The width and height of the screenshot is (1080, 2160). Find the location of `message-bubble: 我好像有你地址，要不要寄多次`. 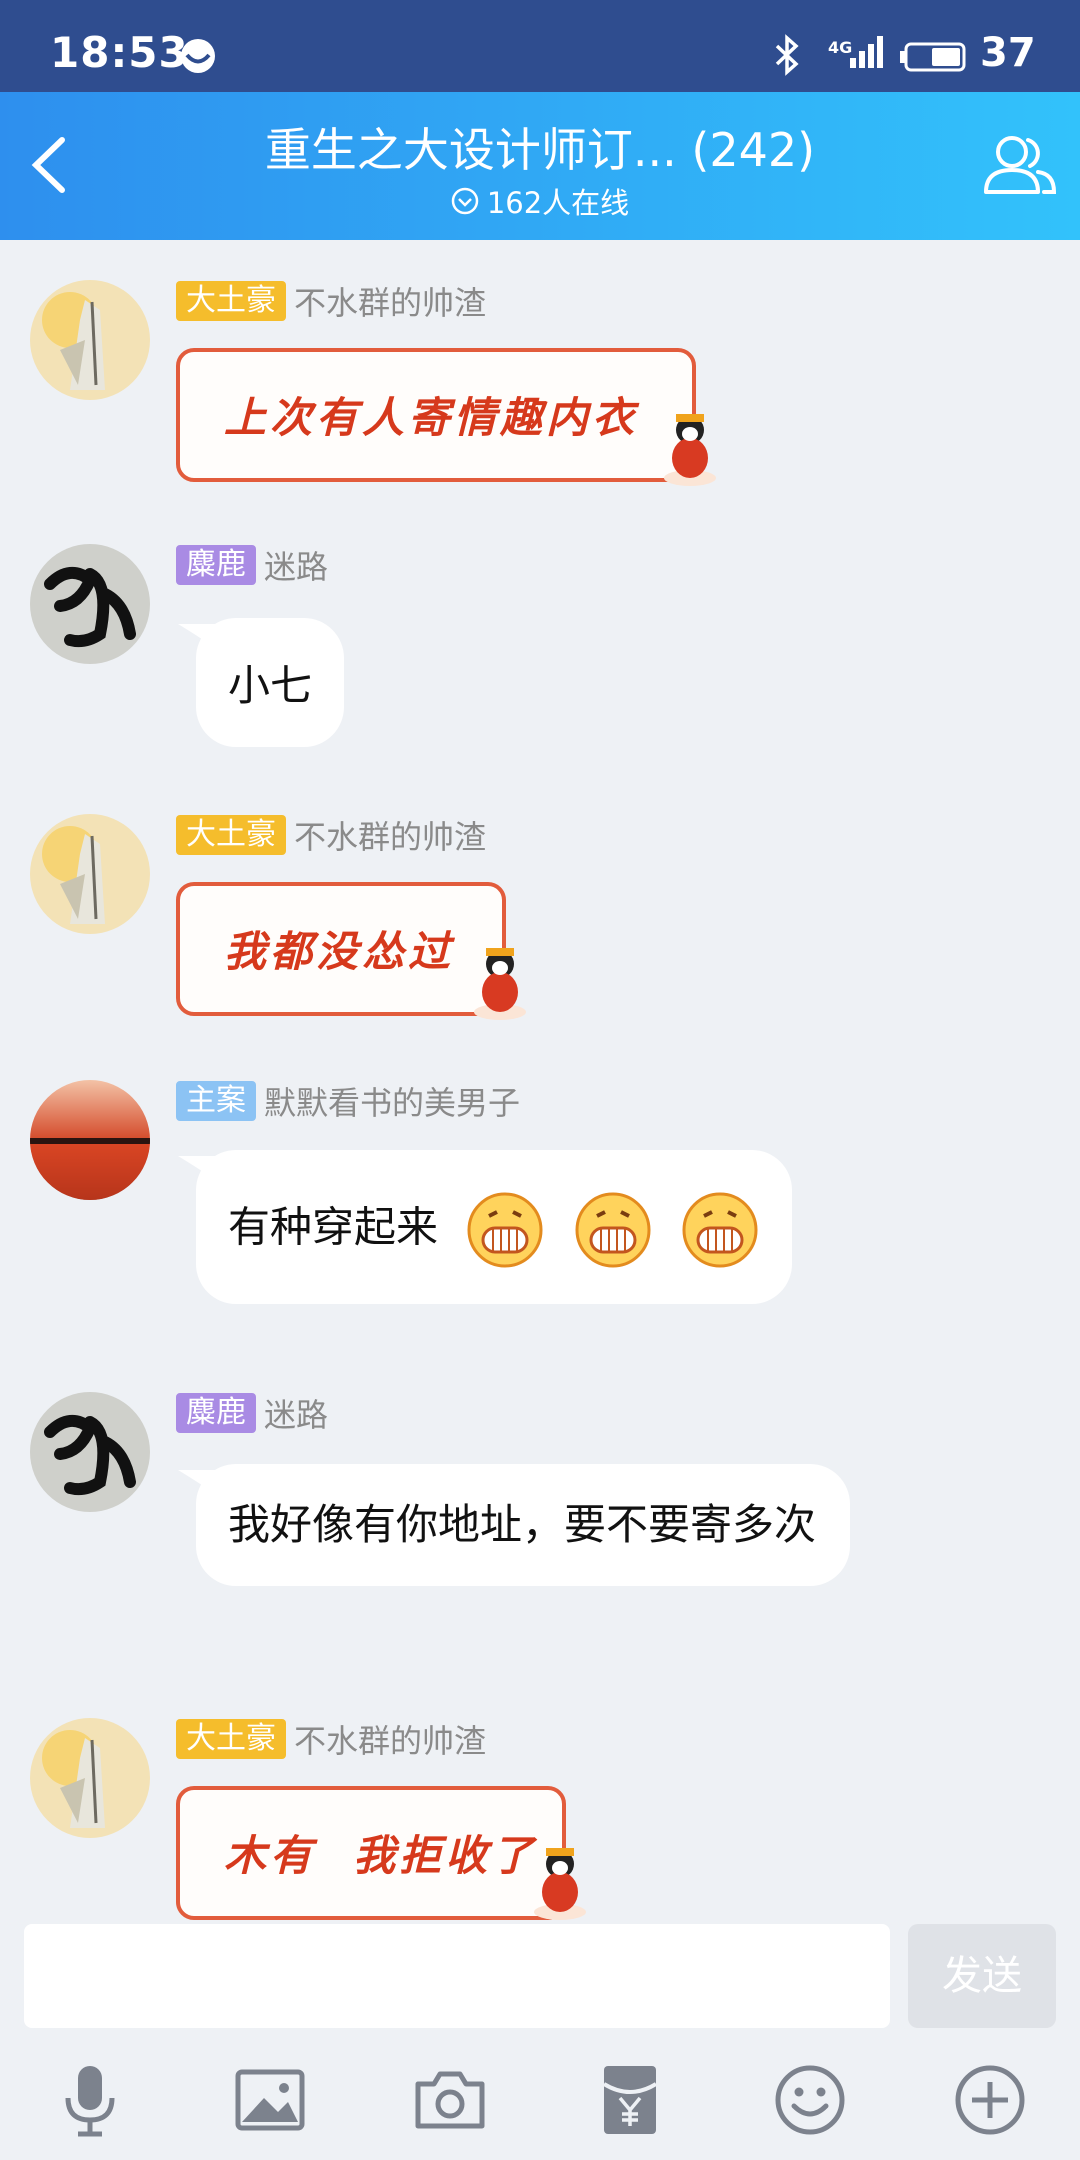

message-bubble: 我好像有你地址，要不要寄多次 is located at coordinates (514, 1525).